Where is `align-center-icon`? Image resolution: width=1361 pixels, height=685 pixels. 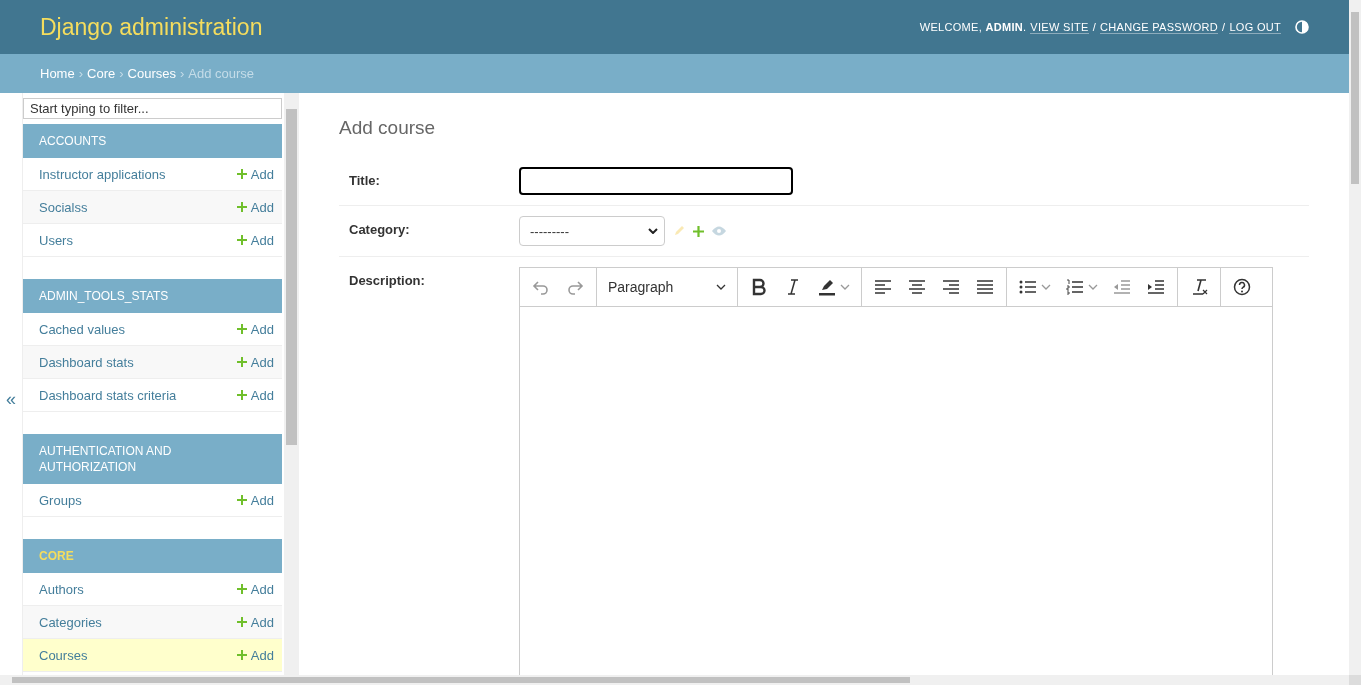
align-center-icon is located at coordinates (917, 287).